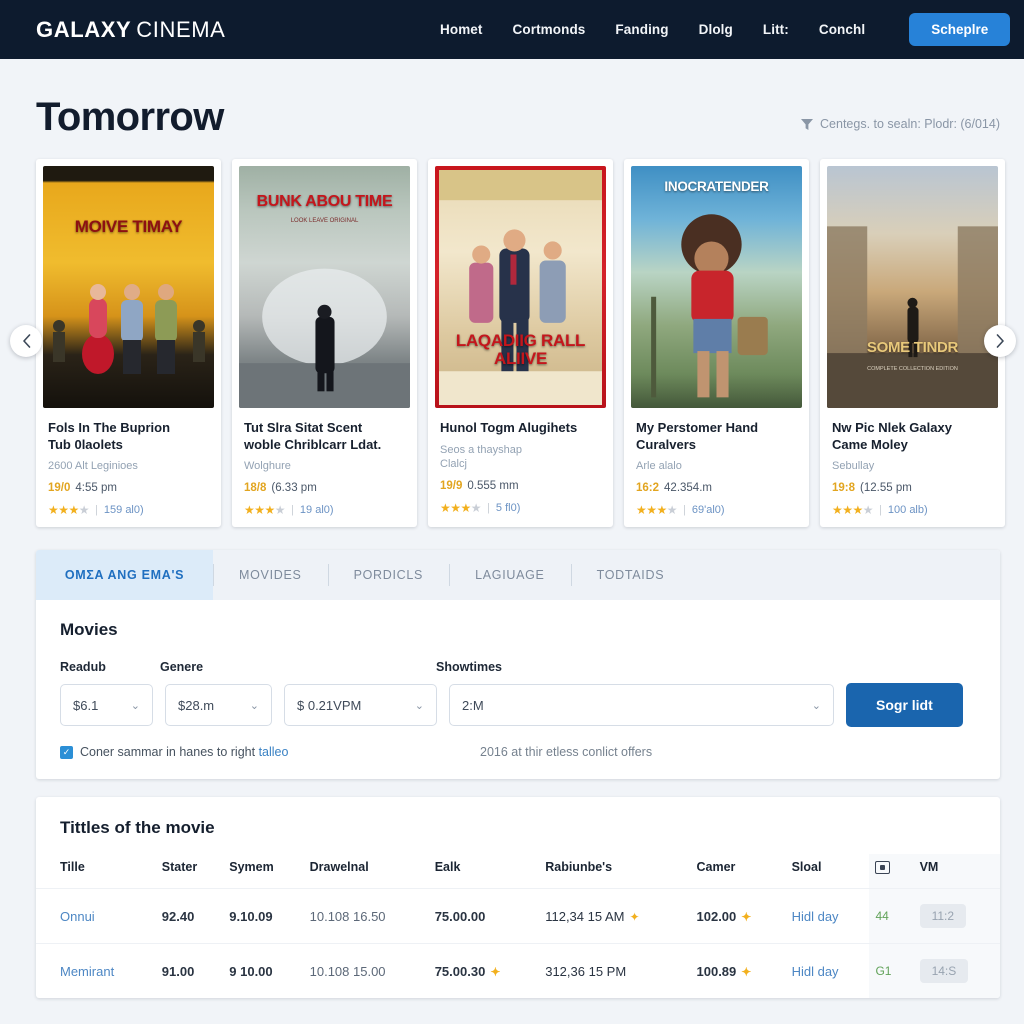  Describe the element at coordinates (615, 916) in the screenshot. I see `cell-rabiunbe: 112,34 15 AM ✦` at that location.